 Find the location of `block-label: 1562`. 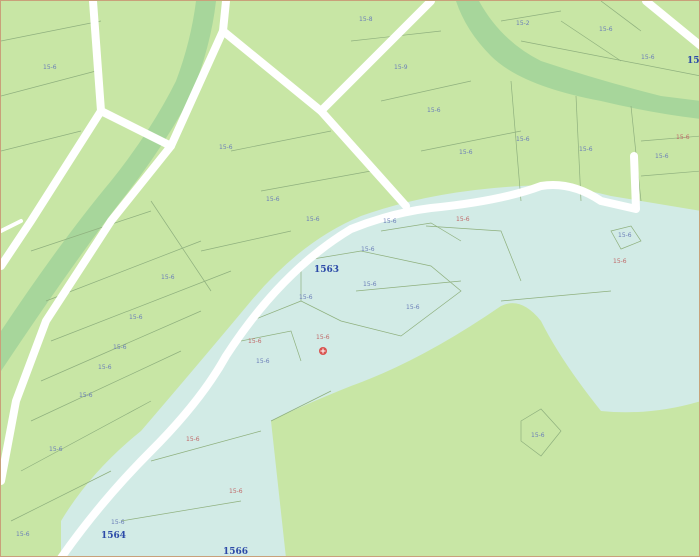

block-label: 1562 is located at coordinates (693, 61).